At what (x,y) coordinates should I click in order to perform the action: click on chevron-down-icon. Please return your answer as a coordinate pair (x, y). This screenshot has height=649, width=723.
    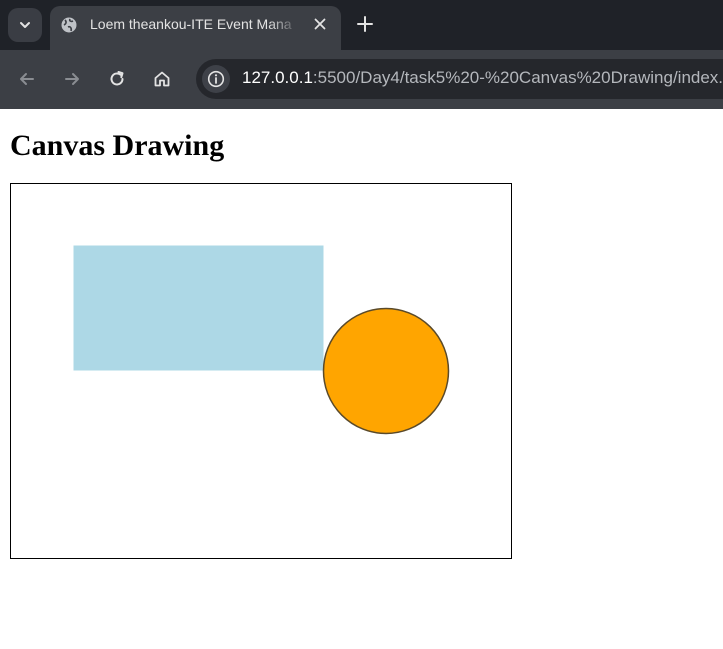
    Looking at the image, I should click on (25, 25).